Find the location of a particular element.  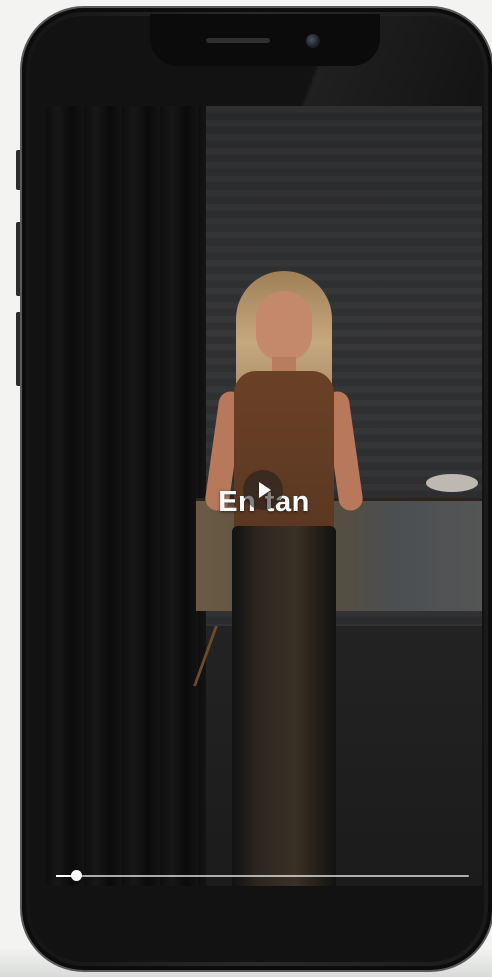

play-icon is located at coordinates (265, 490).